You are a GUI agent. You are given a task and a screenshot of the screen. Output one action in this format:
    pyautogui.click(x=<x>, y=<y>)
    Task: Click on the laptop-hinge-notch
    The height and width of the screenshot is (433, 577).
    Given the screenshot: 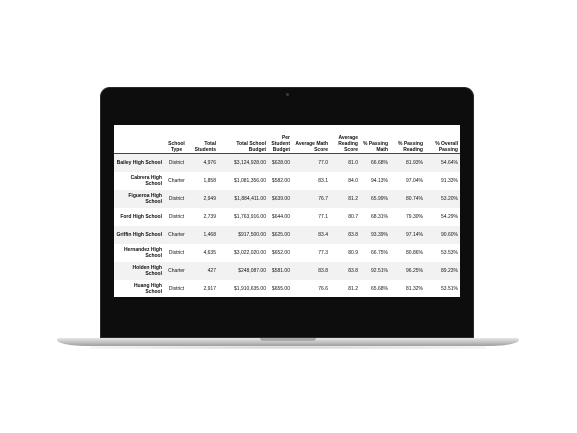 What is the action you would take?
    pyautogui.click(x=288, y=339)
    